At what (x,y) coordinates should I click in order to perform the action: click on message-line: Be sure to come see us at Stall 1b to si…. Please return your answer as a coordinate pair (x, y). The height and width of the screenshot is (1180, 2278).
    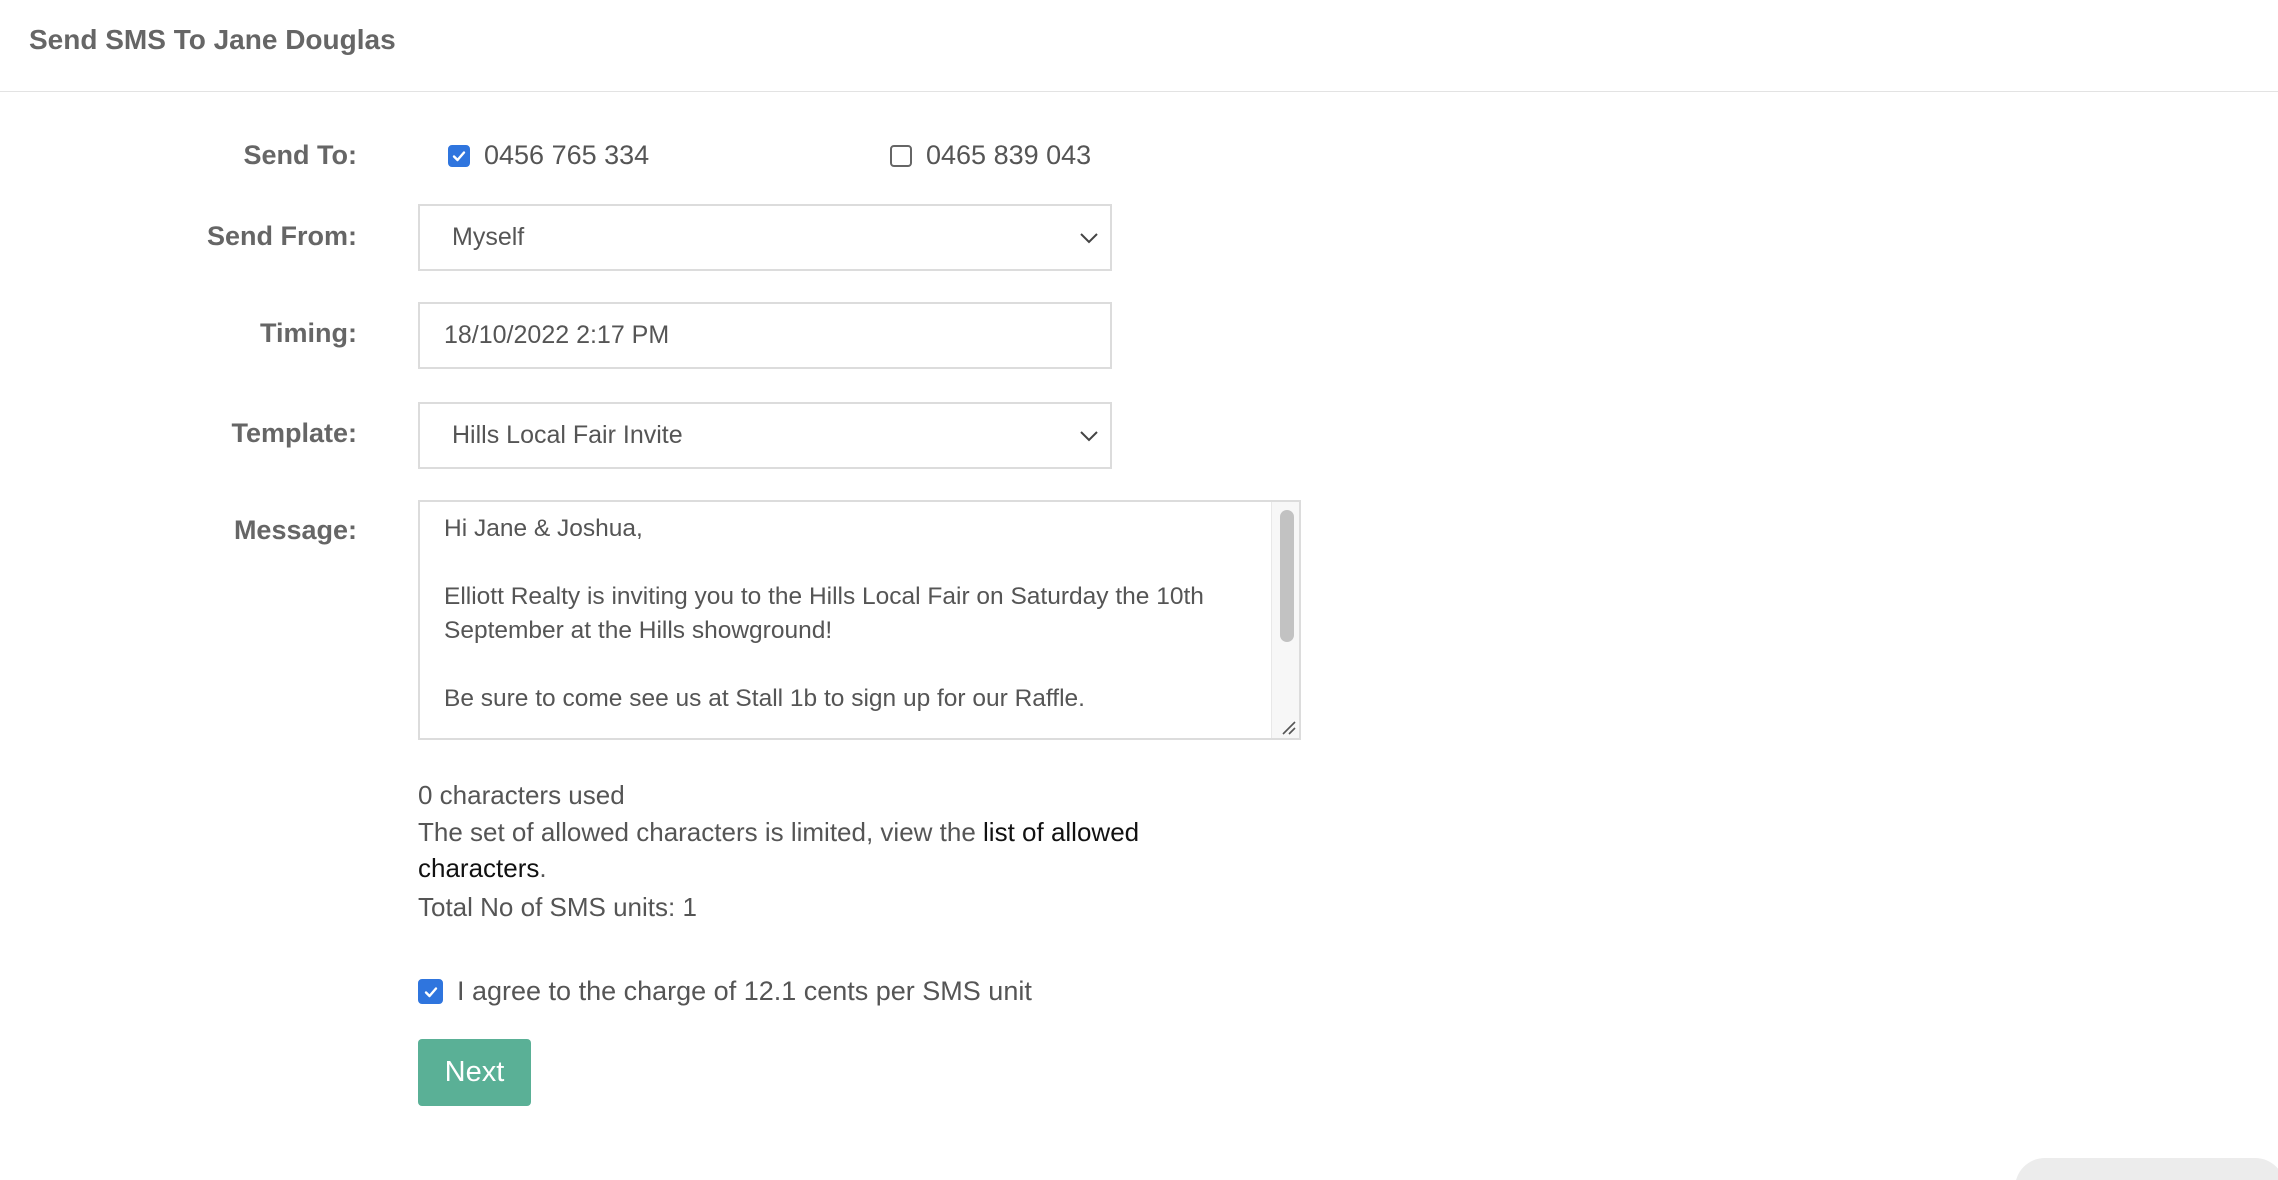
    Looking at the image, I should click on (764, 698).